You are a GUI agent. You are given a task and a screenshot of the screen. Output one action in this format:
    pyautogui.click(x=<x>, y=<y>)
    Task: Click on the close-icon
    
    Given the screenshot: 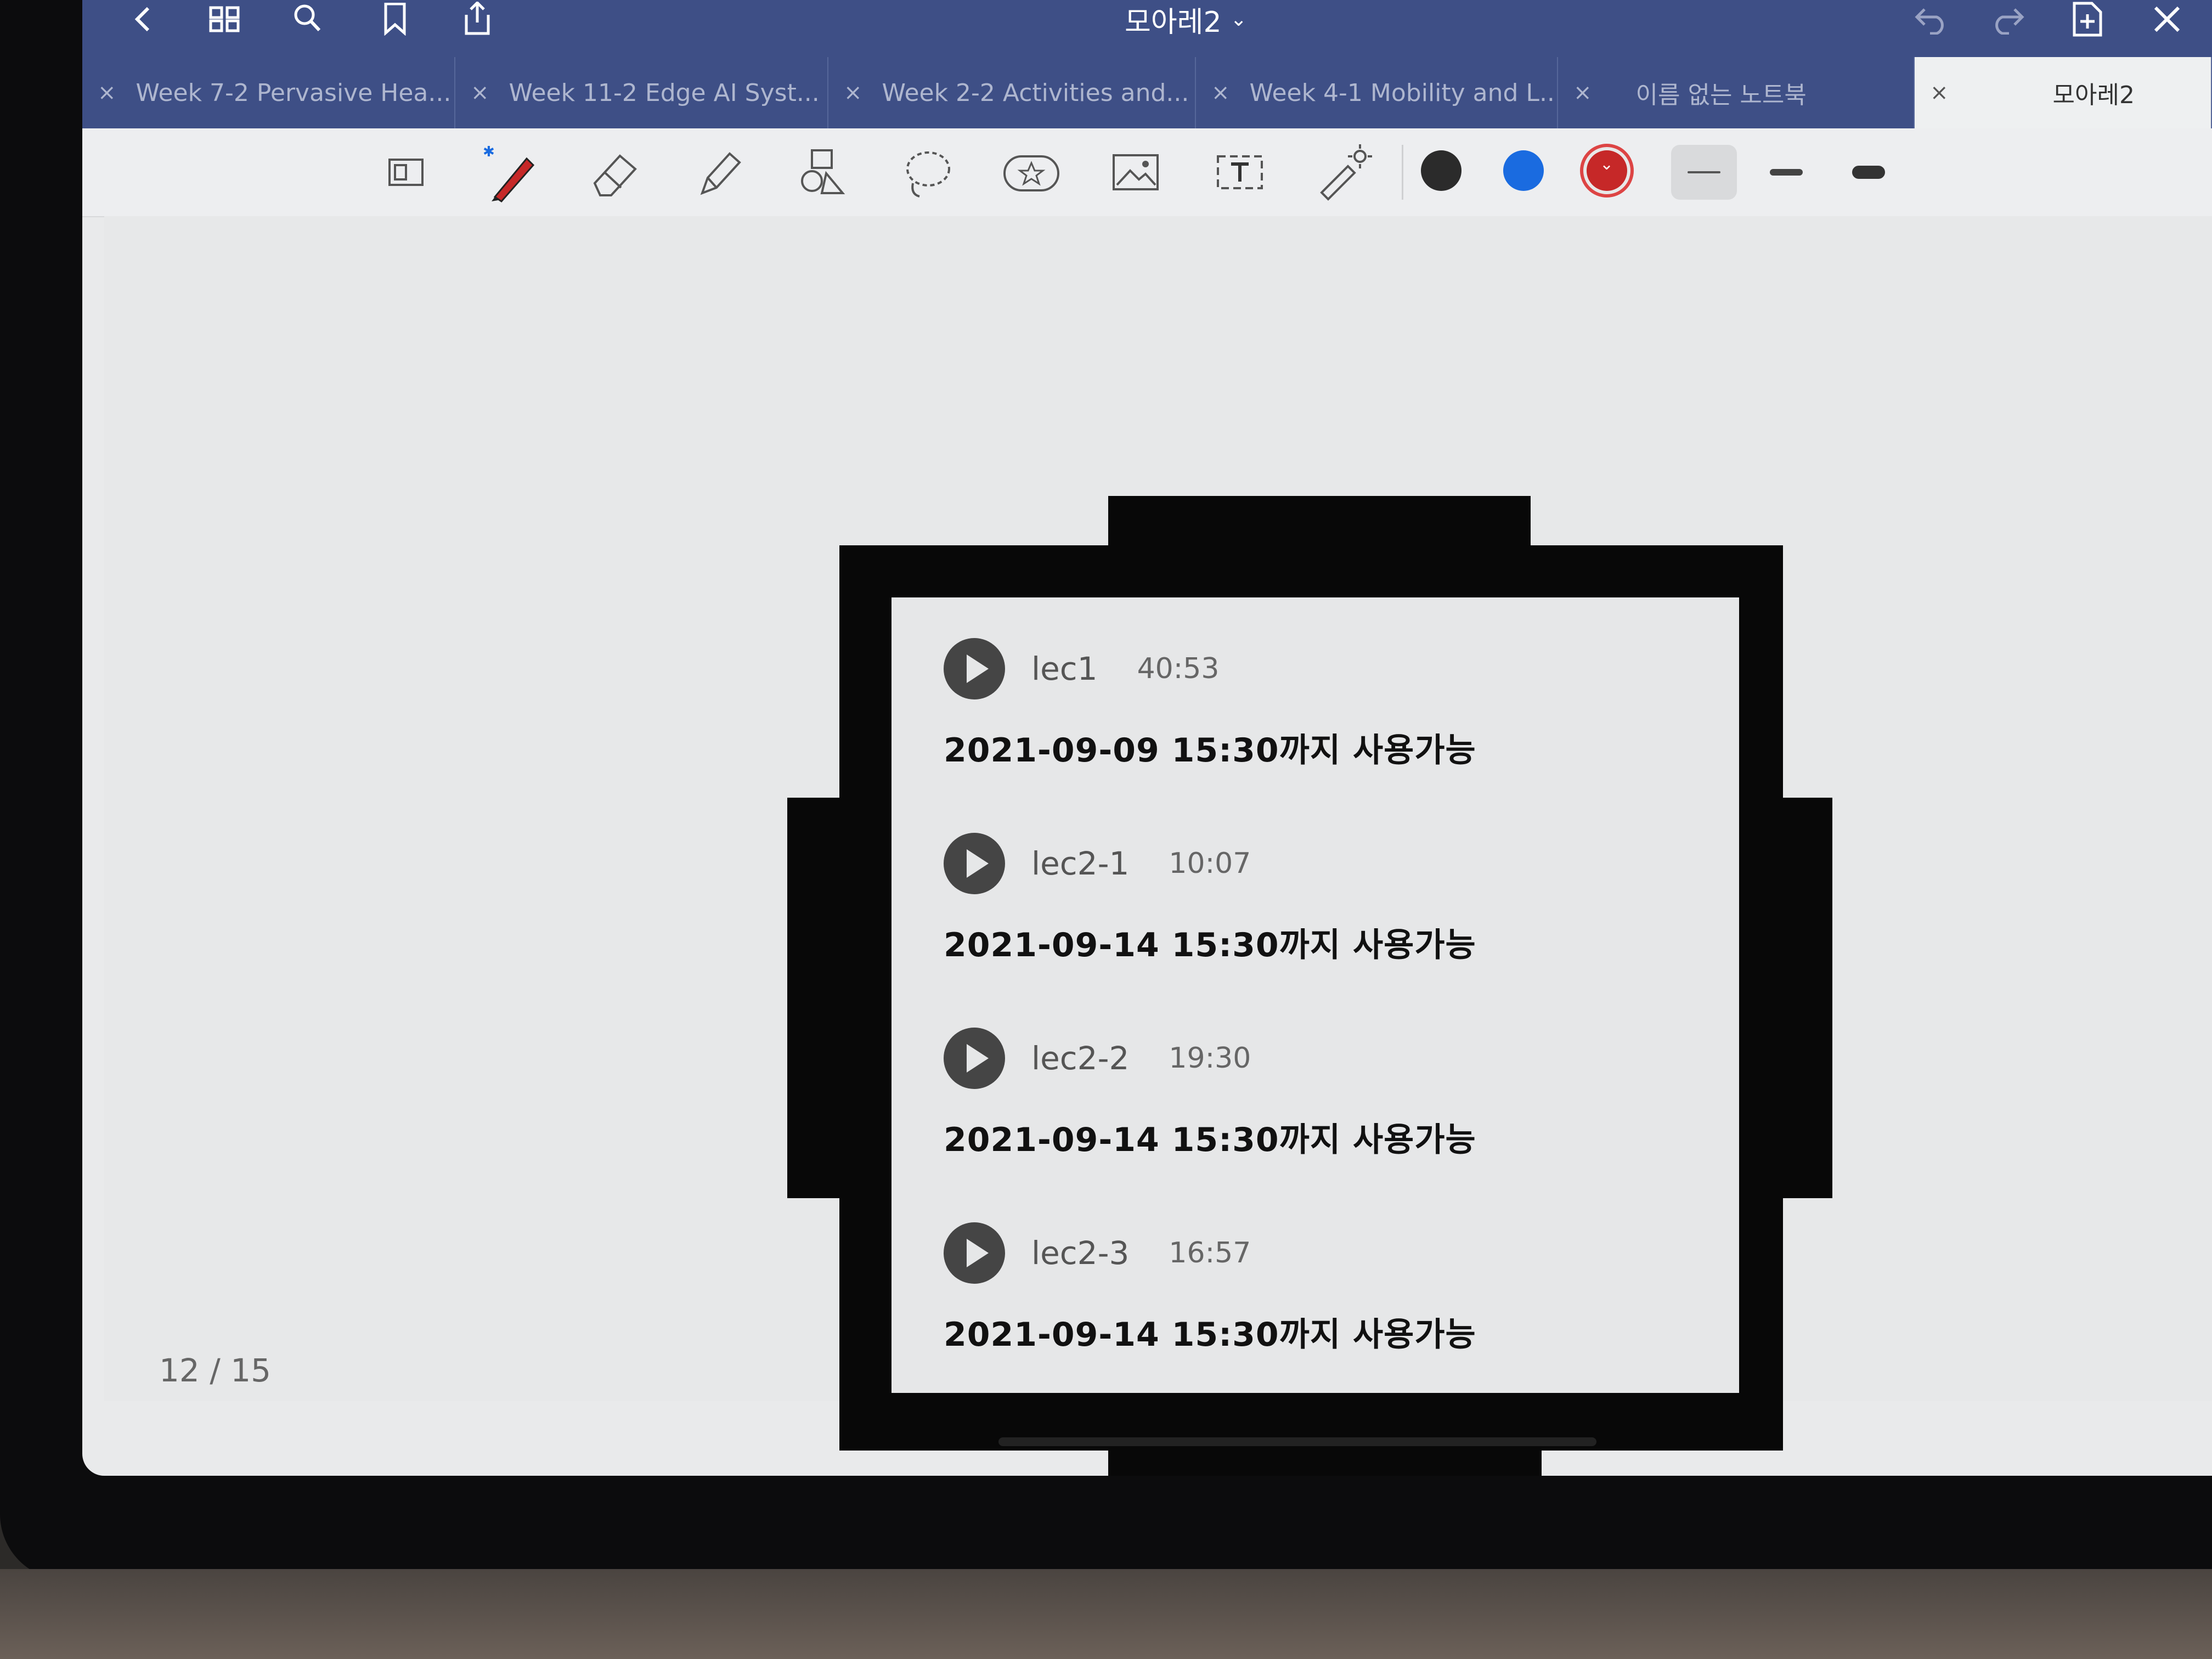 What is the action you would take?
    pyautogui.click(x=2167, y=19)
    